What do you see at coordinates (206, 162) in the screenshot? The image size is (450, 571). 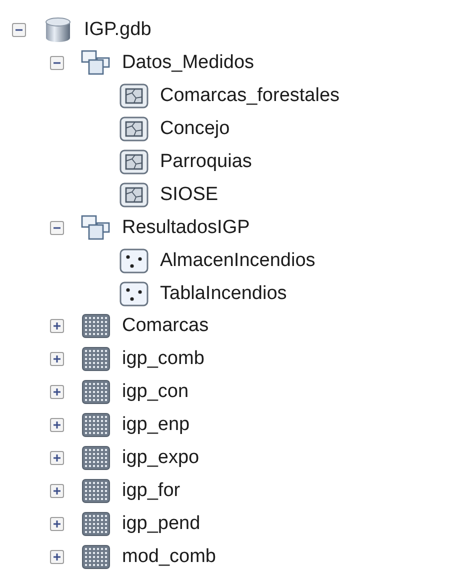 I see `tree-item-label: Parroquias` at bounding box center [206, 162].